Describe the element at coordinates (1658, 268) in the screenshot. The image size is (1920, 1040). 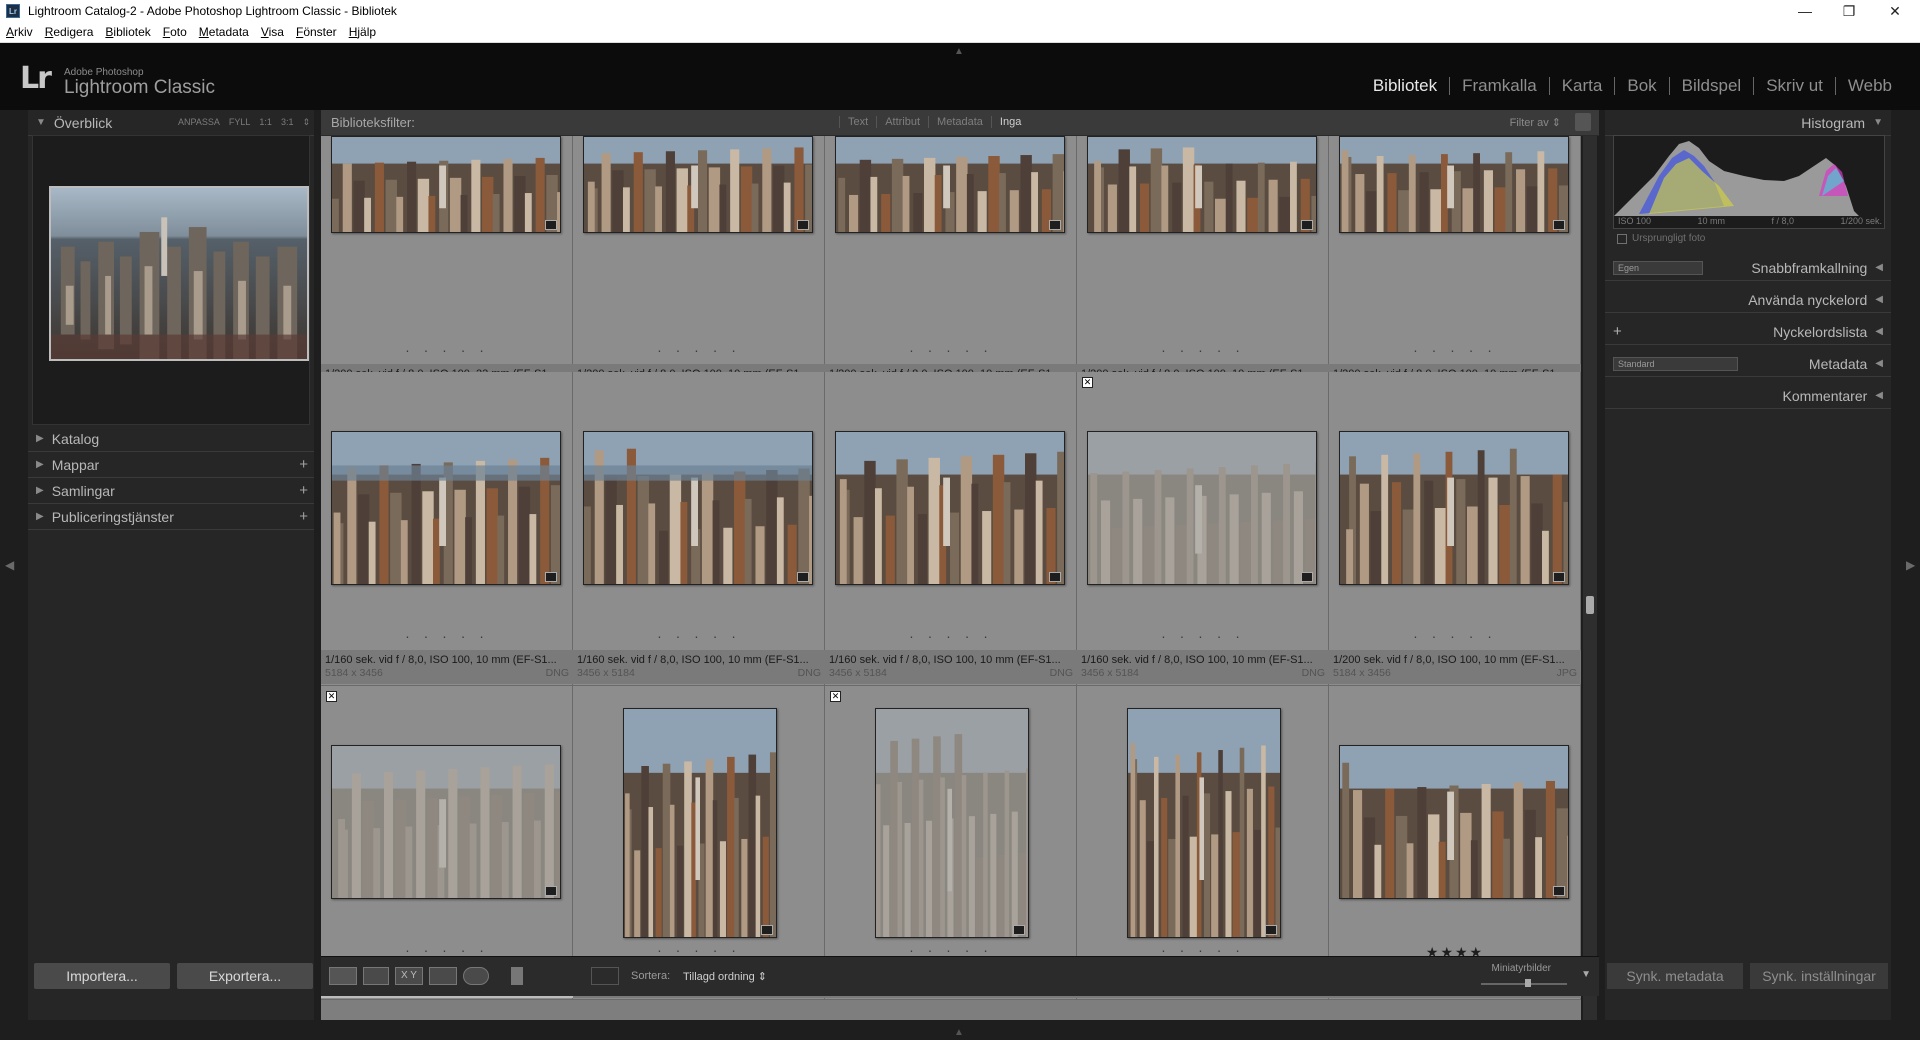
I see `quick-develop-preset-select: Egen` at that location.